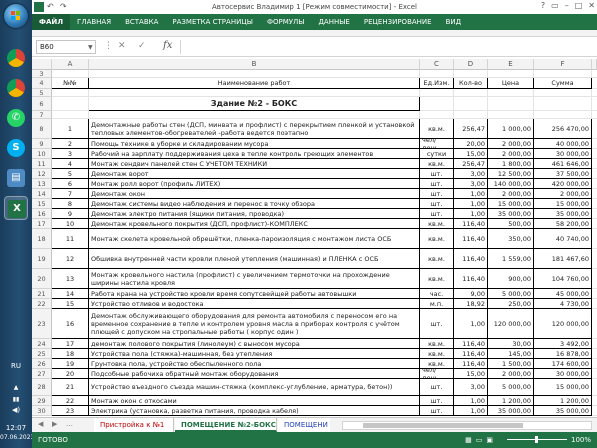  What do you see at coordinates (226, 425) in the screenshot?
I see `sheet-tab-box: ПОМЕЩЕНИЕ №2-БОКС` at bounding box center [226, 425].